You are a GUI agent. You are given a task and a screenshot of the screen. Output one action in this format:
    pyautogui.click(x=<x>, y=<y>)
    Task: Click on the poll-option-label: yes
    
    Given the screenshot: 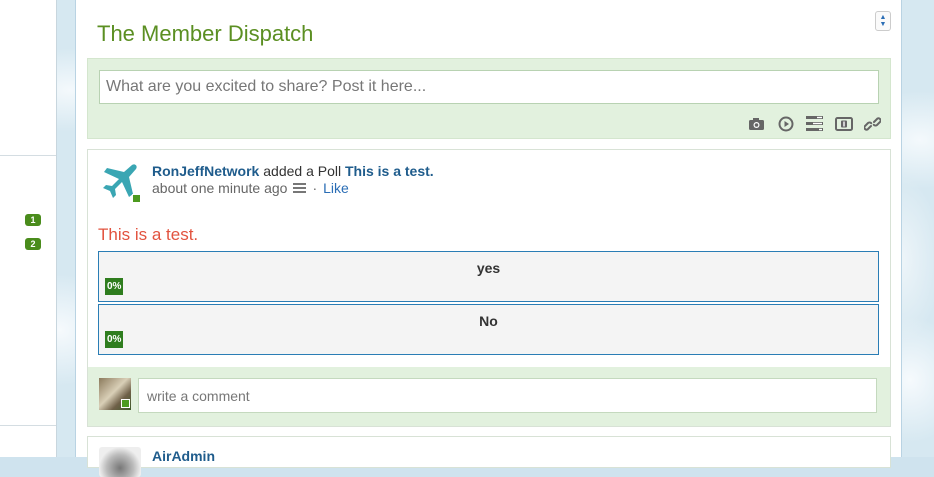 What is the action you would take?
    pyautogui.click(x=488, y=268)
    